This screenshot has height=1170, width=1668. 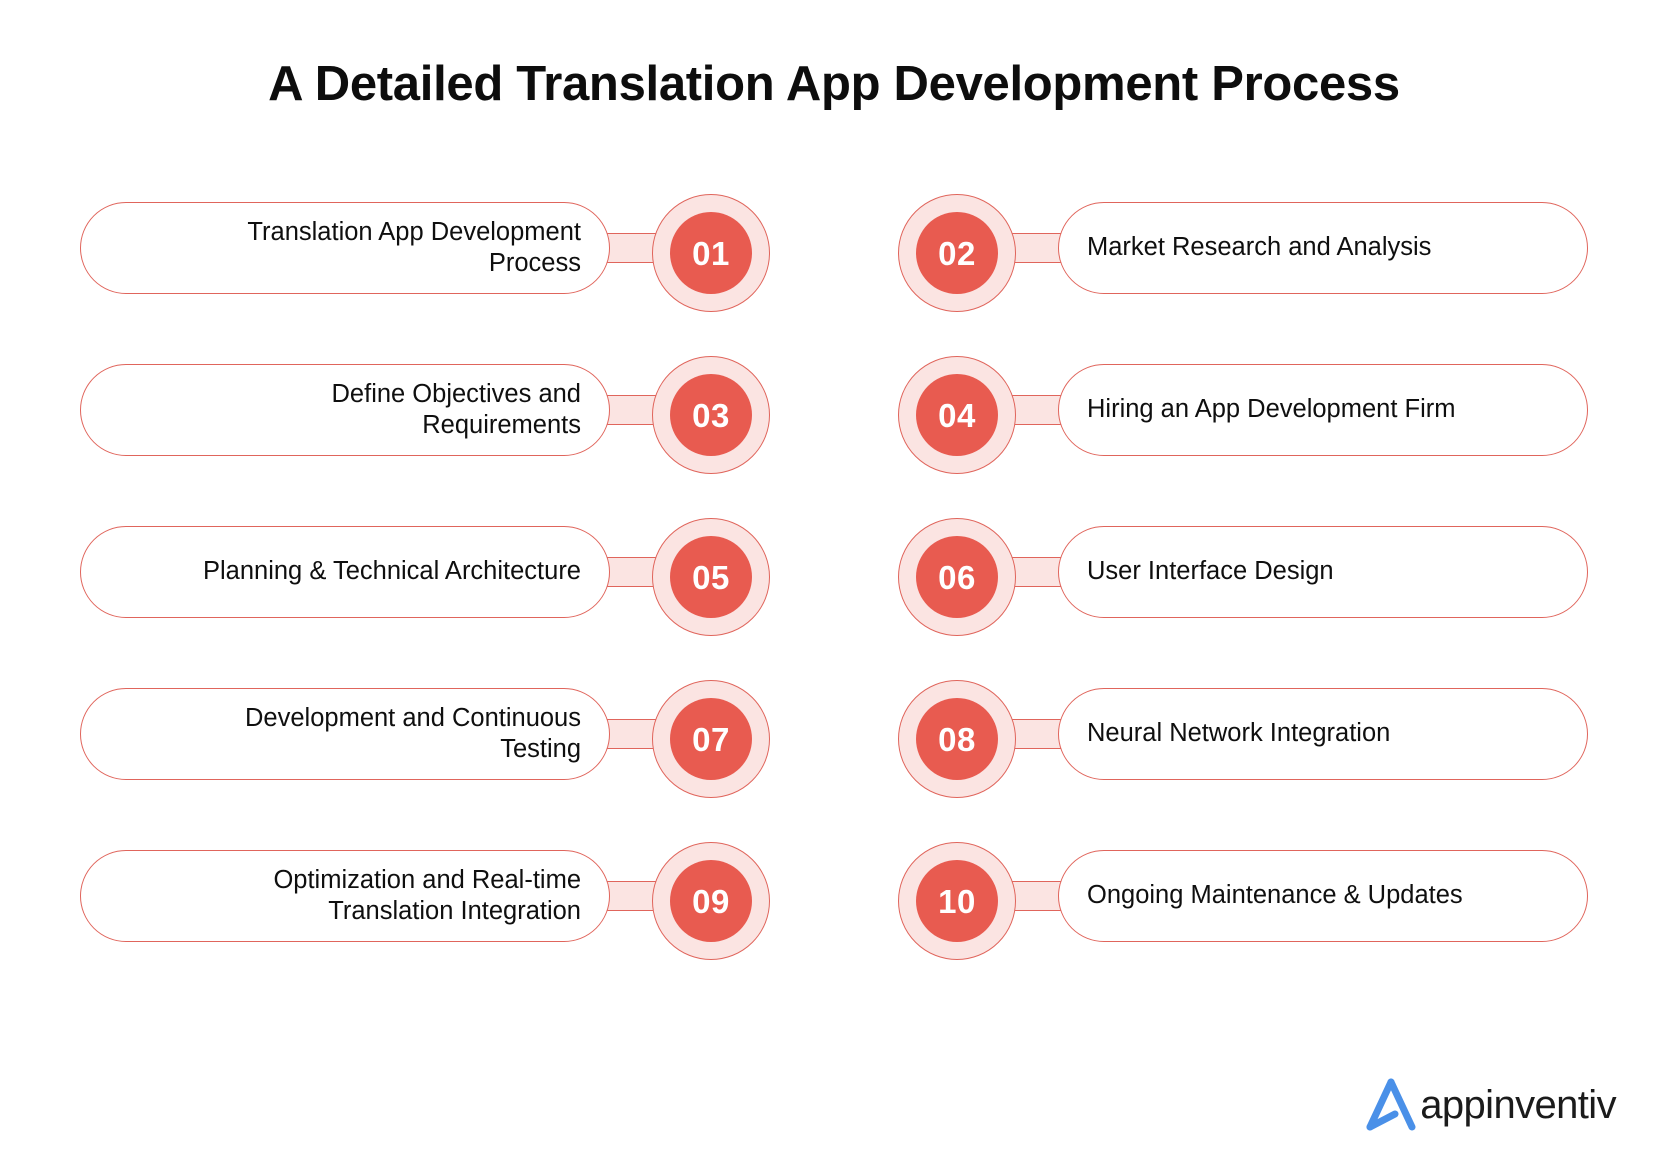 I want to click on step-number: 06, so click(x=957, y=577).